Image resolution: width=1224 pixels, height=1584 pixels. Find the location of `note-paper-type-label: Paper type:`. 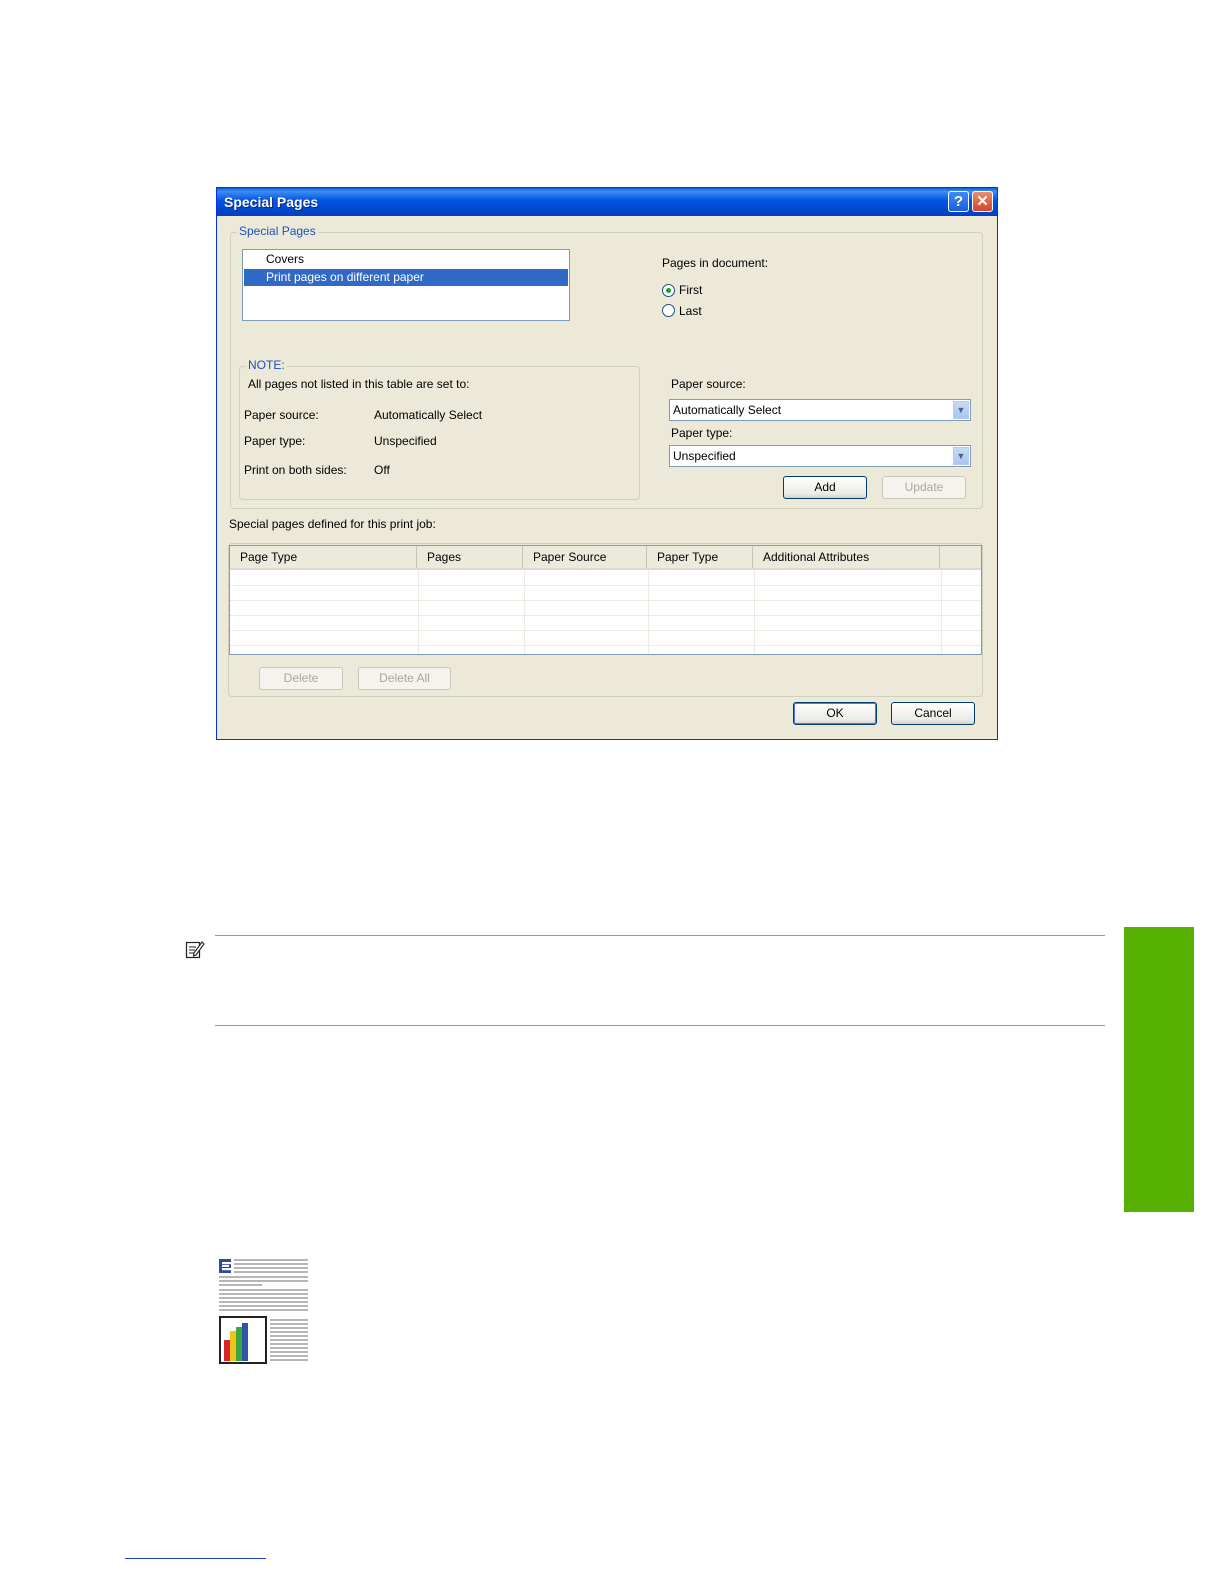

note-paper-type-label: Paper type: is located at coordinates (275, 441).